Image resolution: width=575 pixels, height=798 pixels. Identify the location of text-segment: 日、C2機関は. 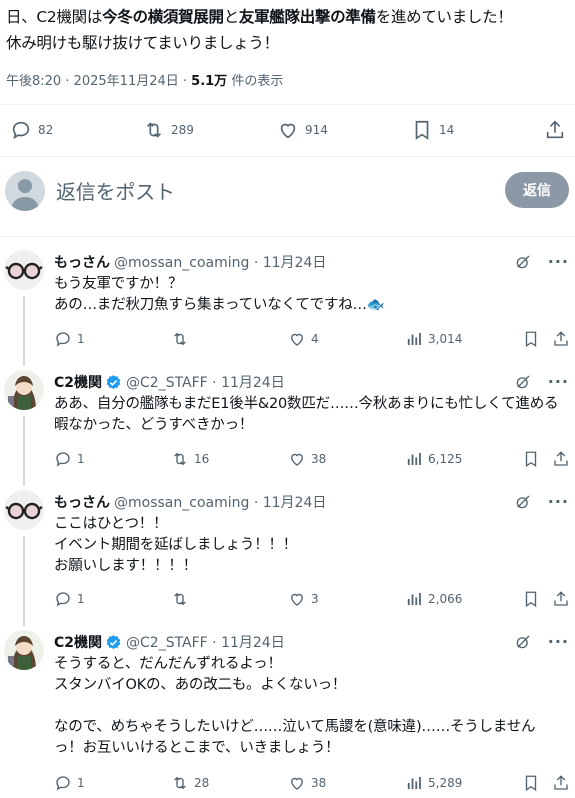
(54, 17).